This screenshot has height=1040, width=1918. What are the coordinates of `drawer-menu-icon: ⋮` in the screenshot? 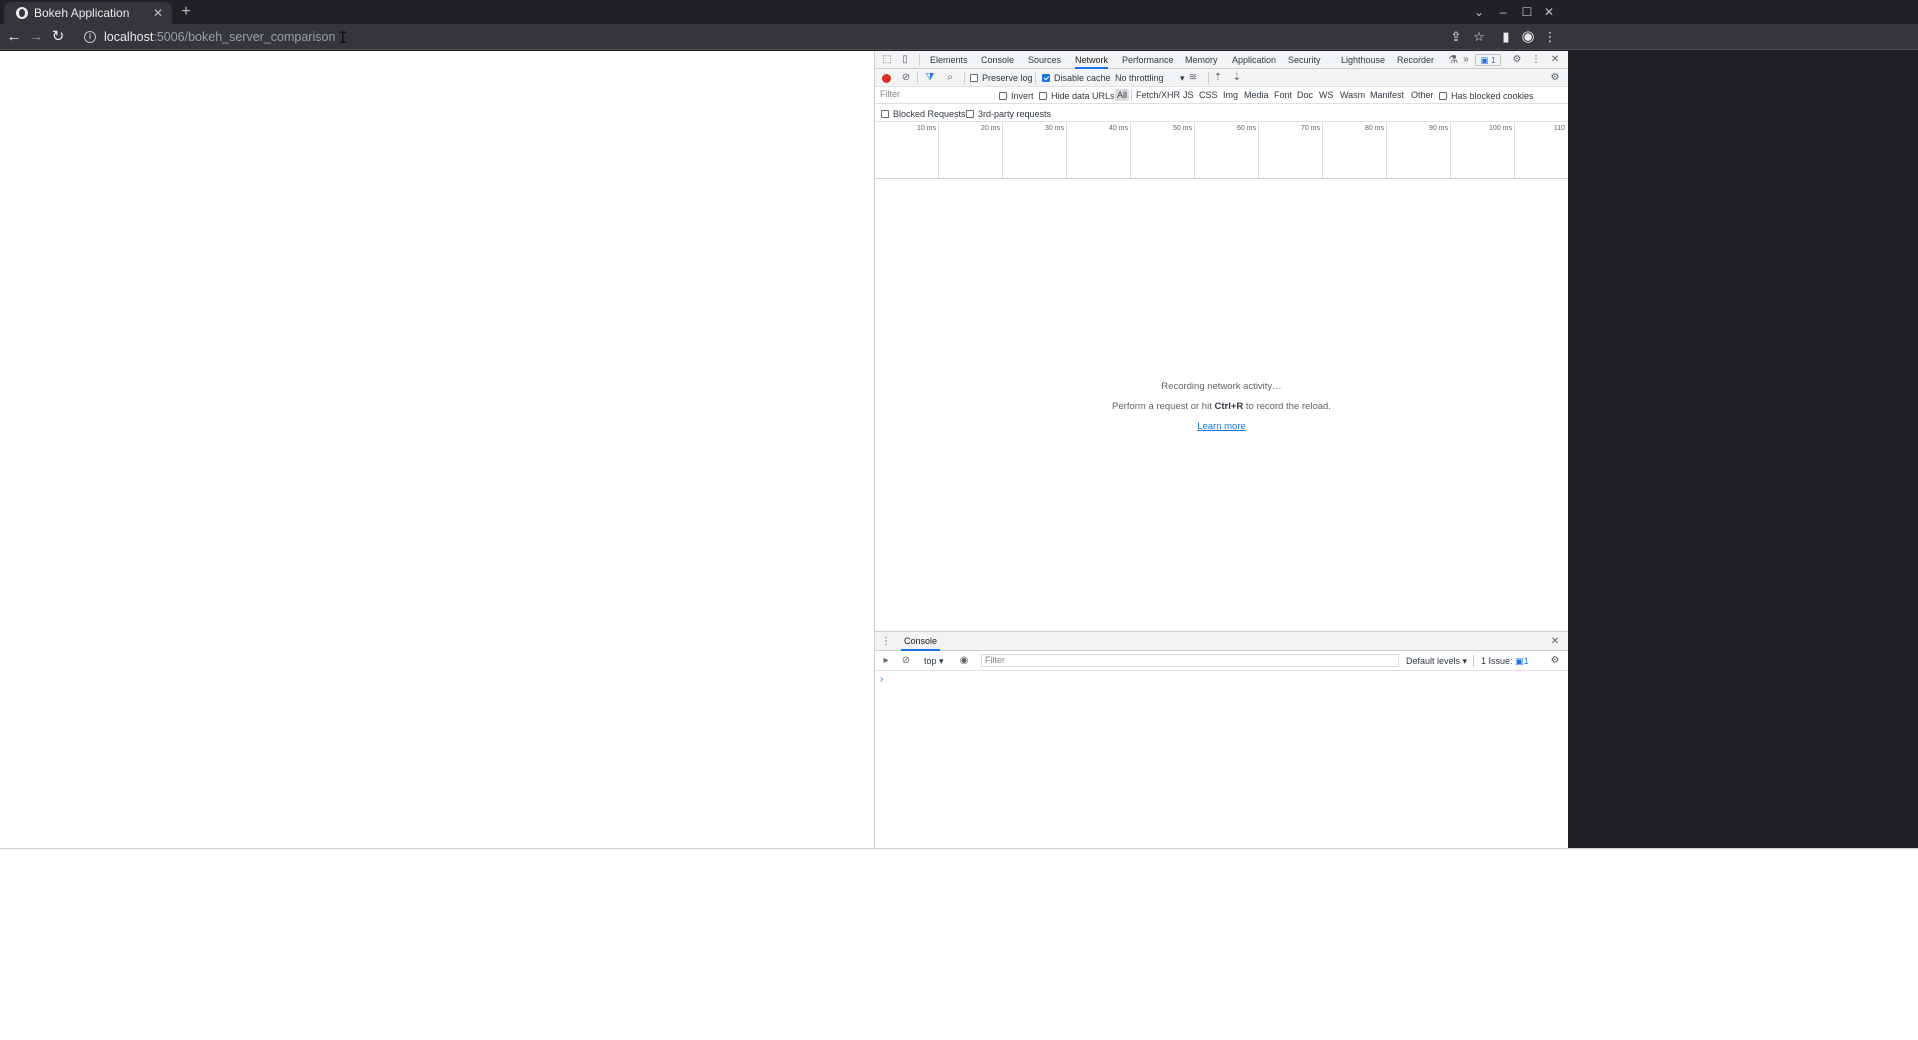 It's located at (886, 642).